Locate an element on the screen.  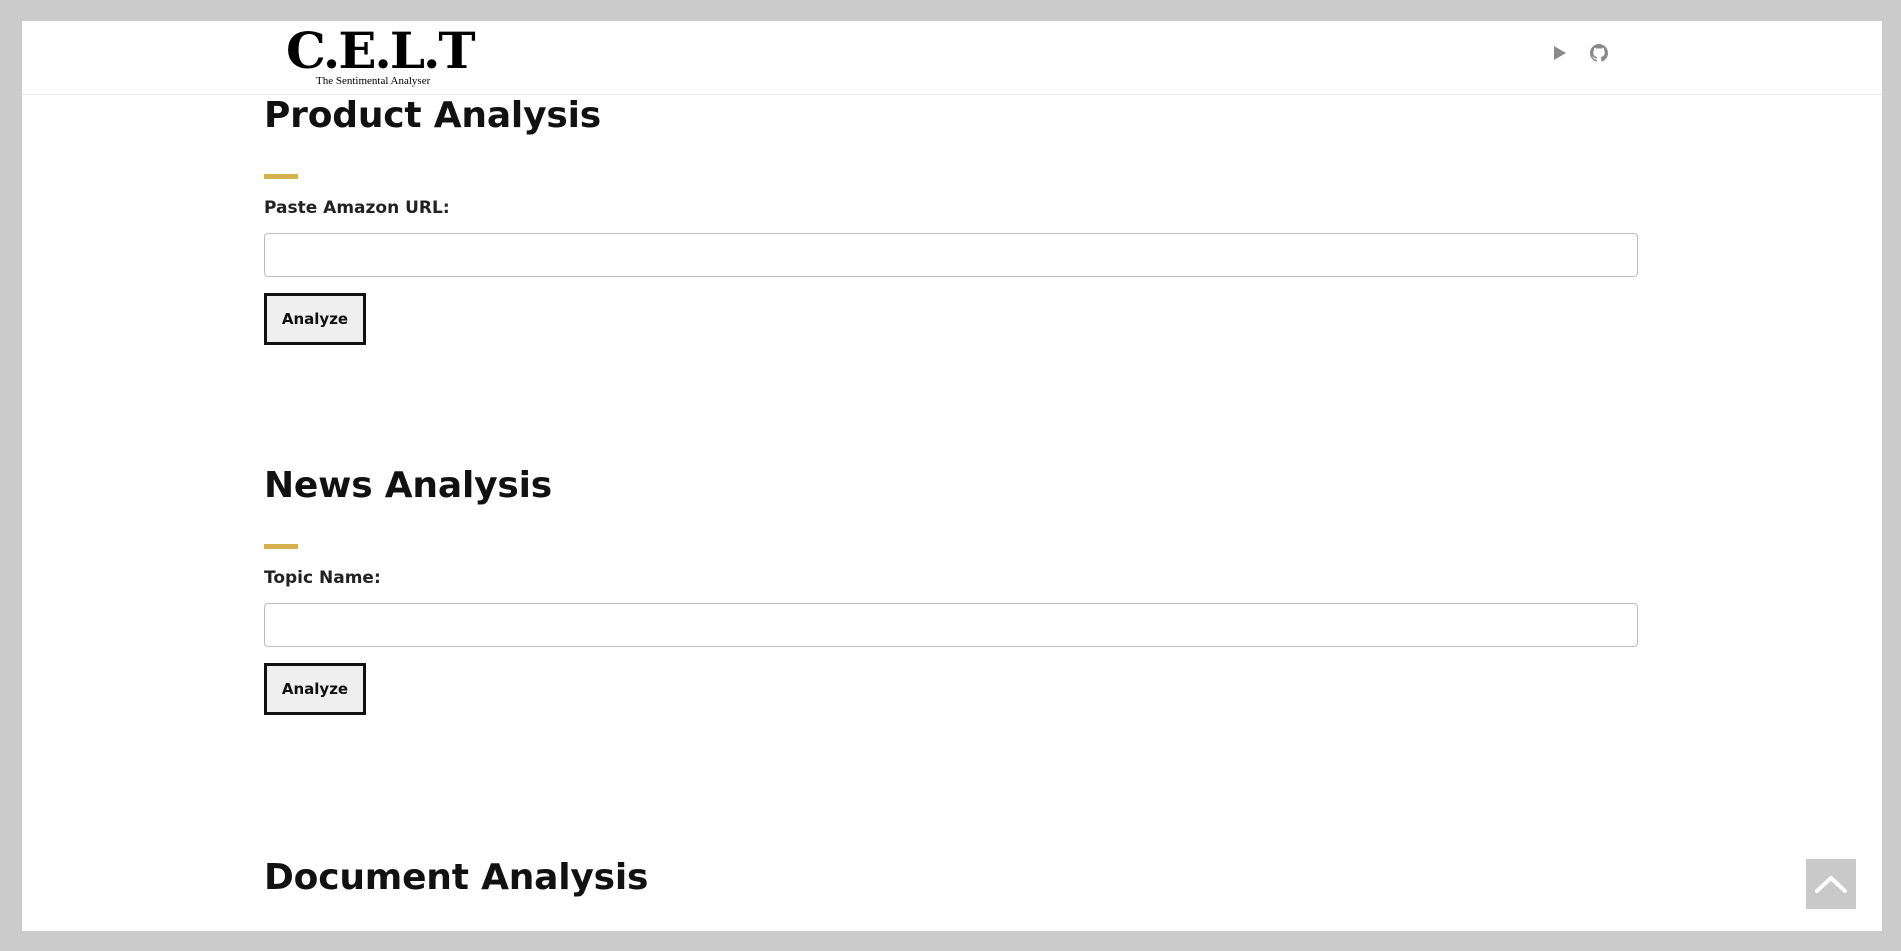
logo: C.E.L.T The Sentimental Analyser is located at coordinates (386, 56).